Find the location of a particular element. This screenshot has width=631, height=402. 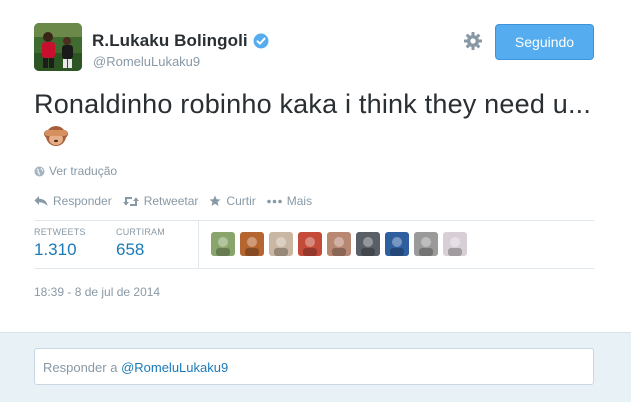

retweets-stat: RETWEETS 1.310 is located at coordinates (60, 243).